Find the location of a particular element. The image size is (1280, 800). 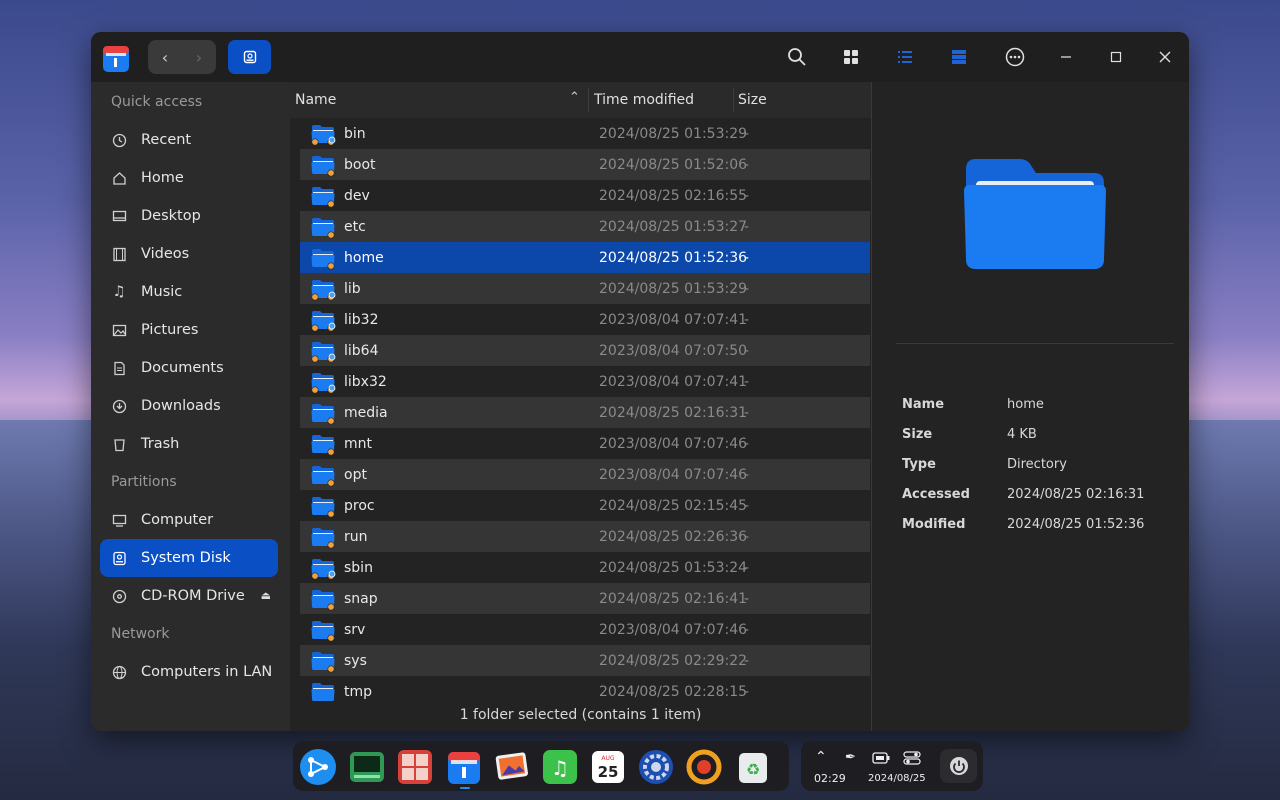

table-row: opt 2023/08/04 07:07:46- is located at coordinates (585, 474).